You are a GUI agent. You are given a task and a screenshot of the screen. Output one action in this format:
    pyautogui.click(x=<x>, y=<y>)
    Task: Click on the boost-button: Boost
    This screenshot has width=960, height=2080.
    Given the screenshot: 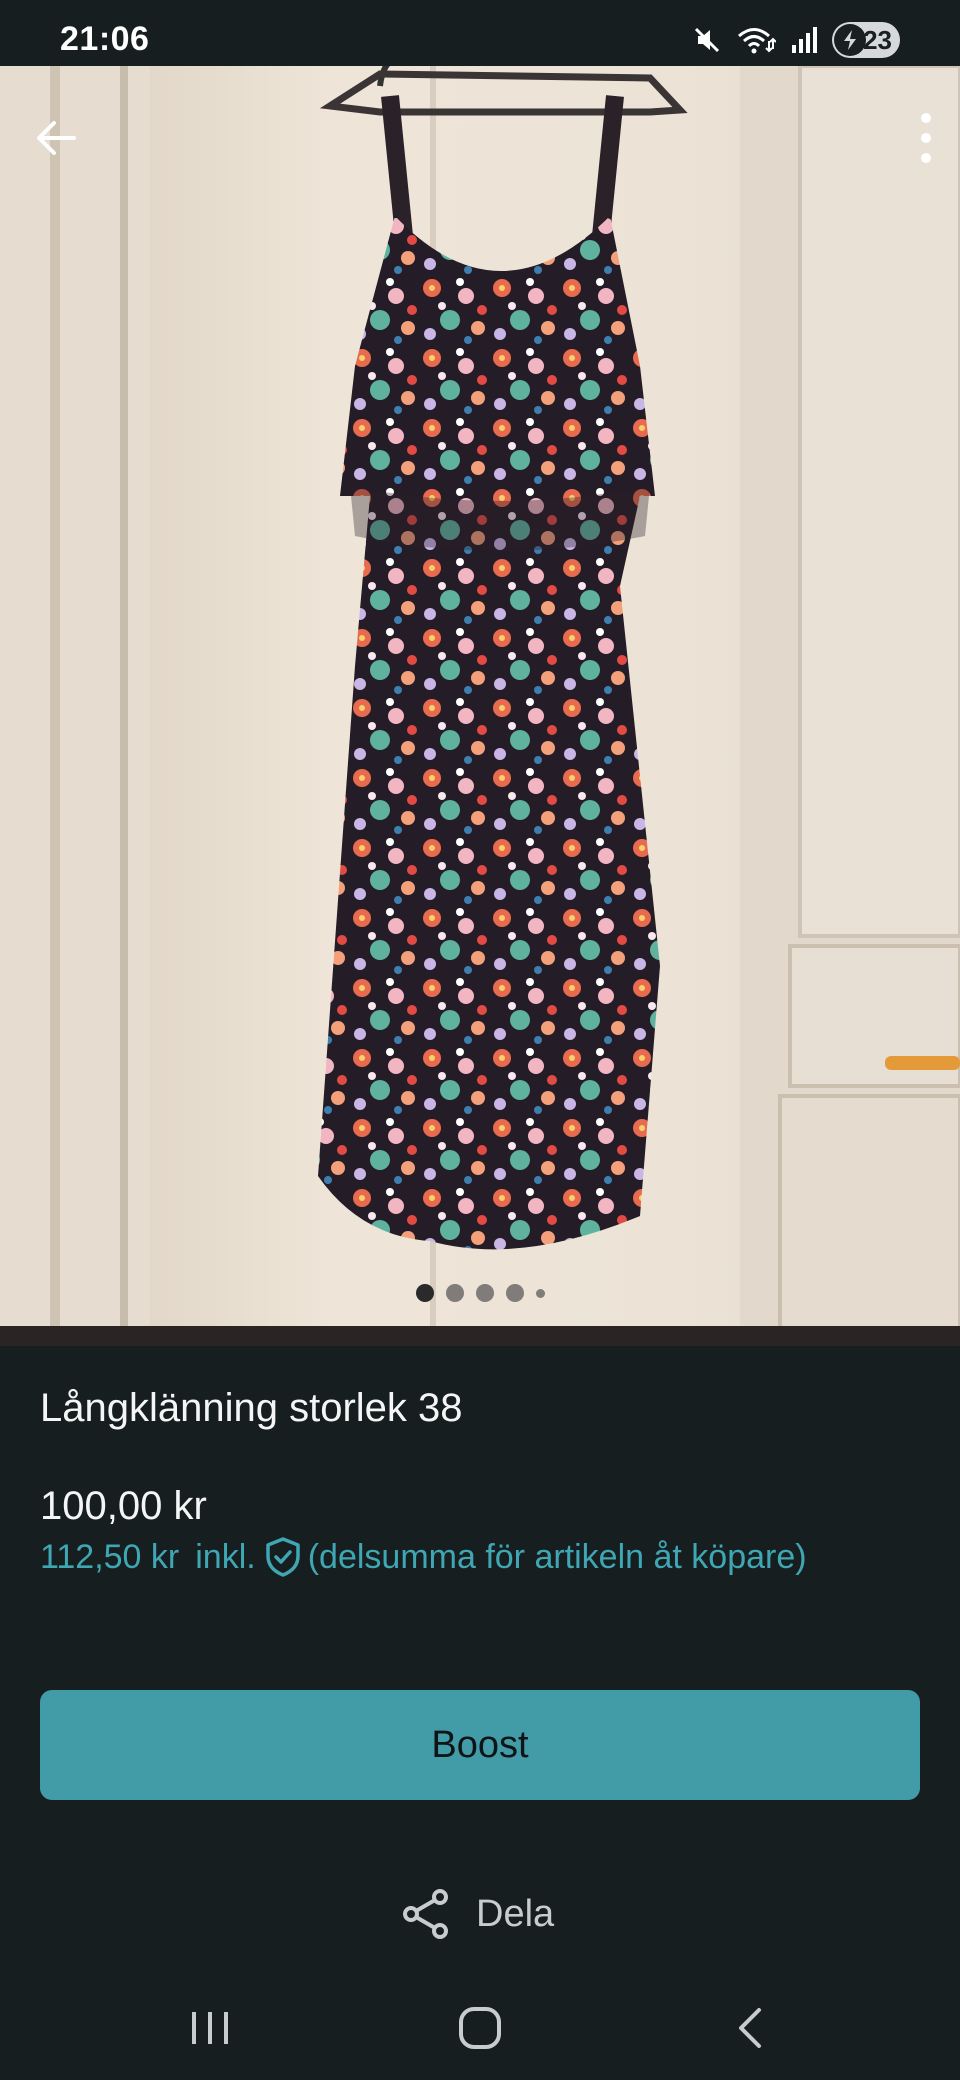 What is the action you would take?
    pyautogui.click(x=480, y=1745)
    